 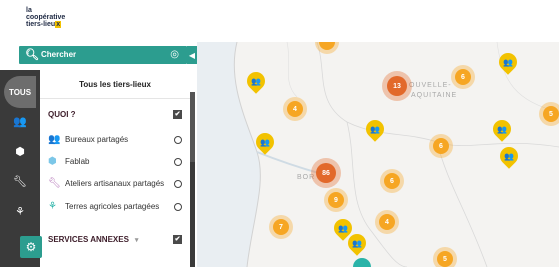 I want to click on category-item: 🔧︎ Ateliers artisanaux partagés, so click(x=119, y=185).